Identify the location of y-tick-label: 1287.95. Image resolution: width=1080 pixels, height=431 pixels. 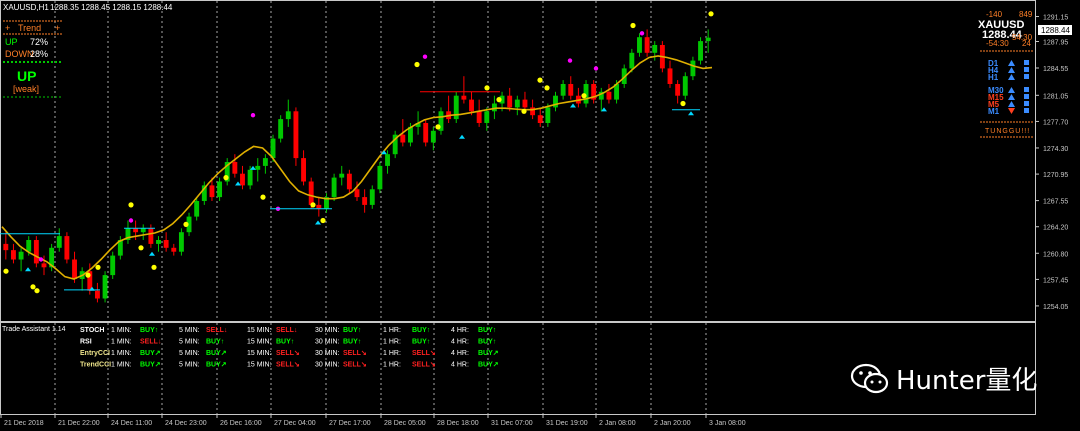
(1055, 42).